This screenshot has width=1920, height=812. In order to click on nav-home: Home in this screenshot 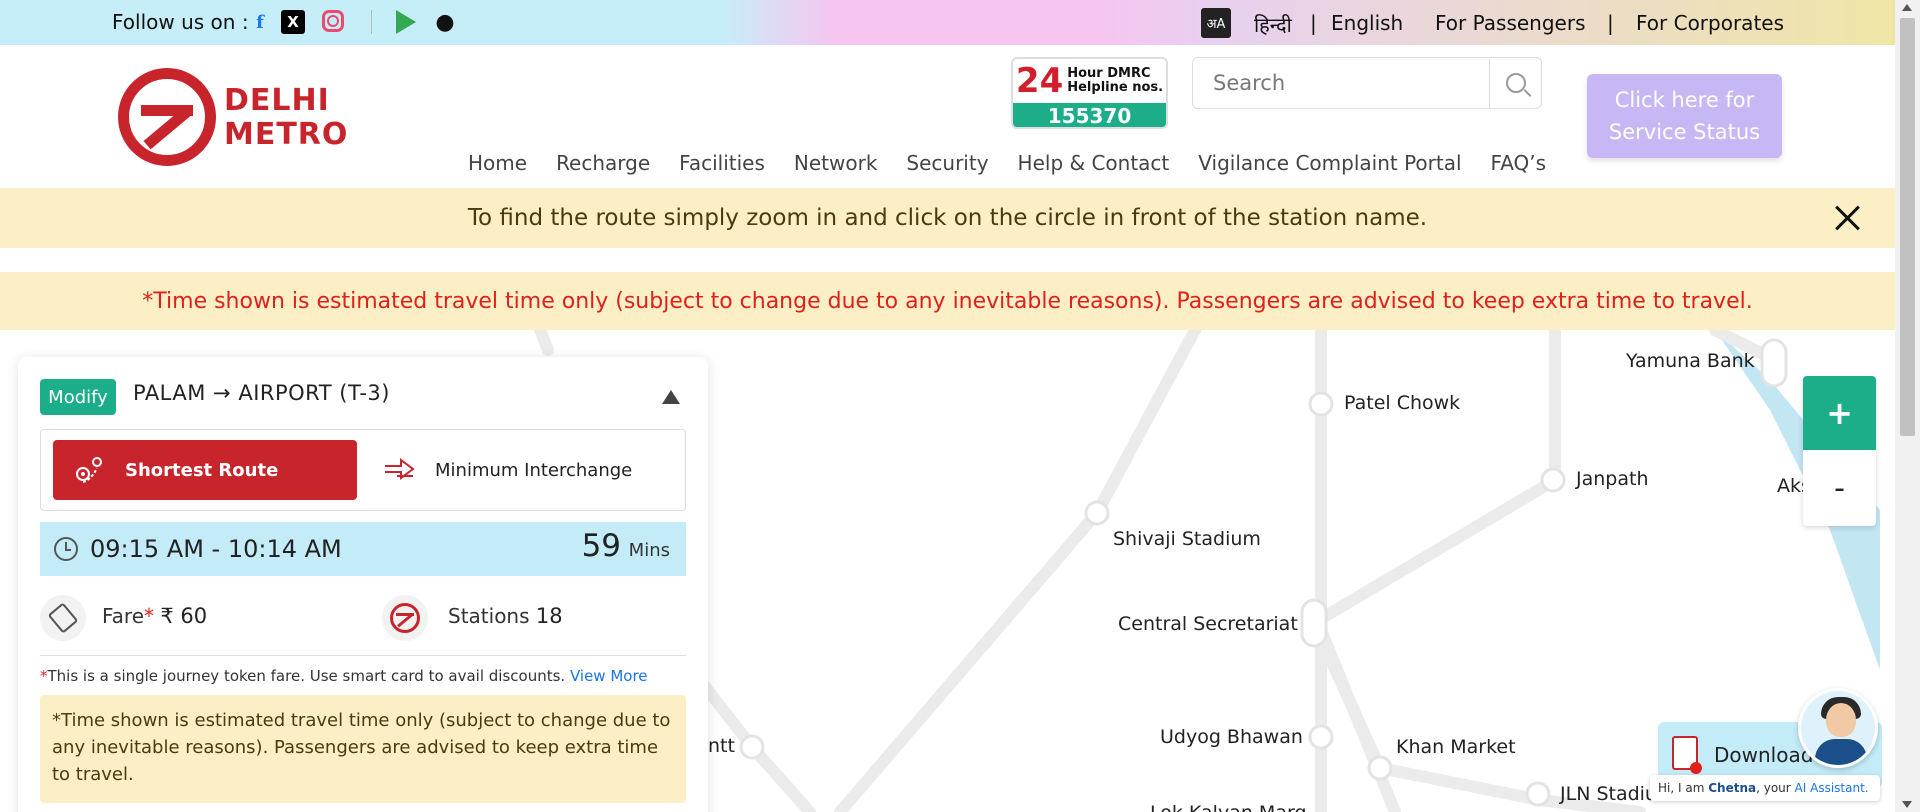, I will do `click(497, 163)`.